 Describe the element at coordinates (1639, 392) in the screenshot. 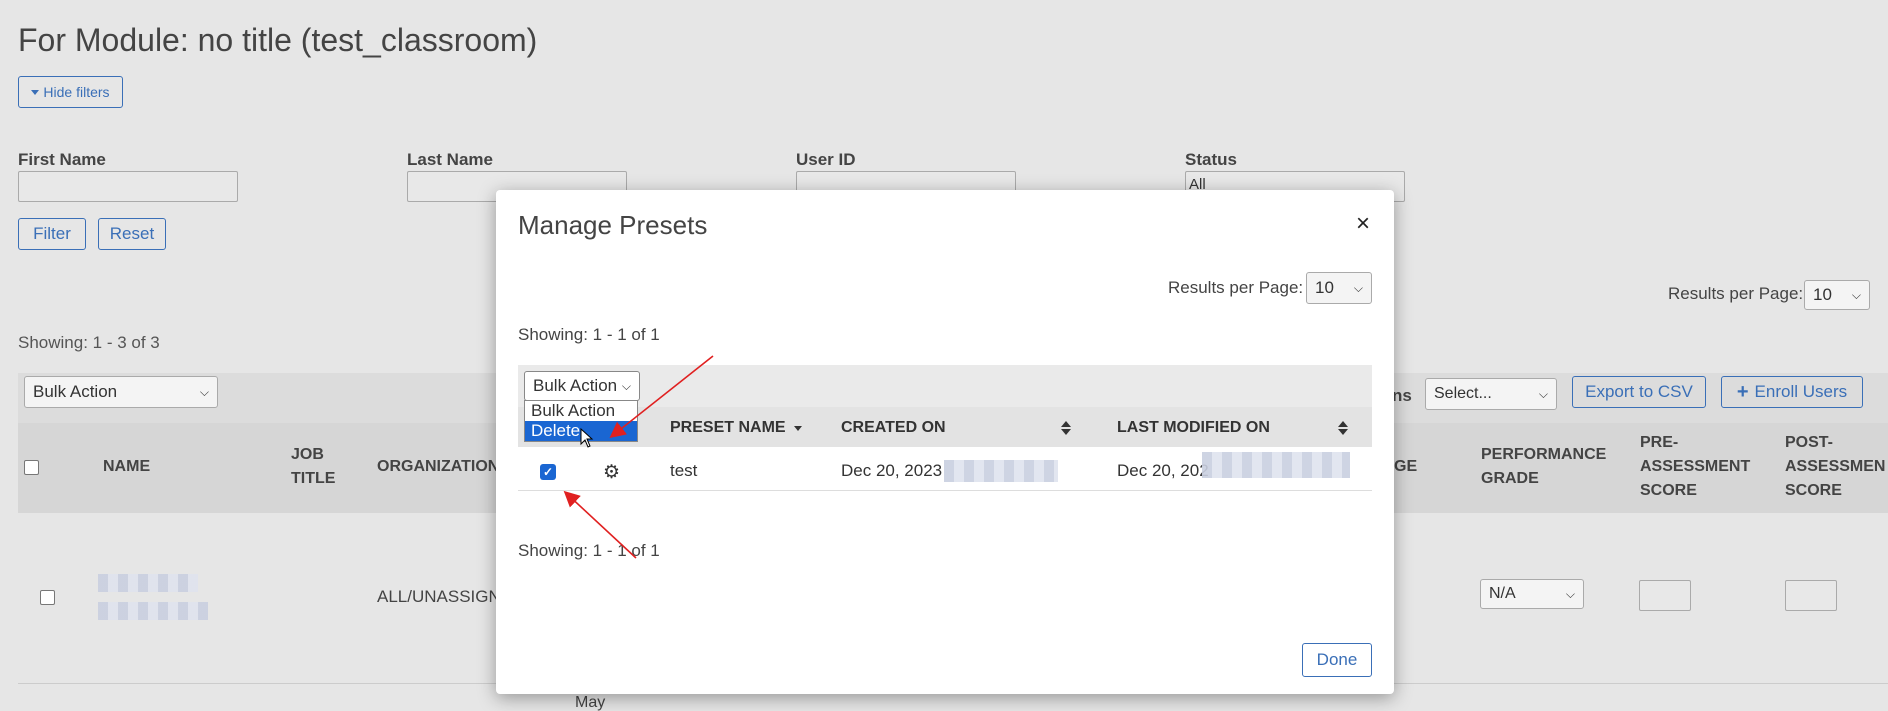

I see `export-csv-button: Export to CSV` at that location.